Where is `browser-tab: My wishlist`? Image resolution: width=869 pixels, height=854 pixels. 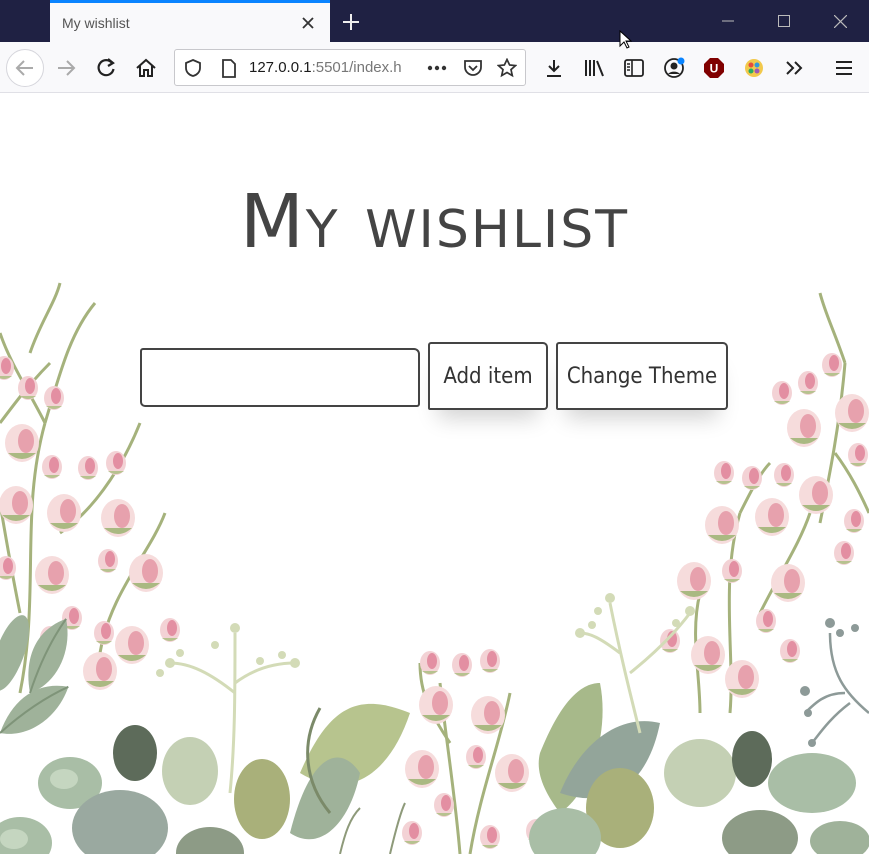
browser-tab: My wishlist is located at coordinates (190, 21).